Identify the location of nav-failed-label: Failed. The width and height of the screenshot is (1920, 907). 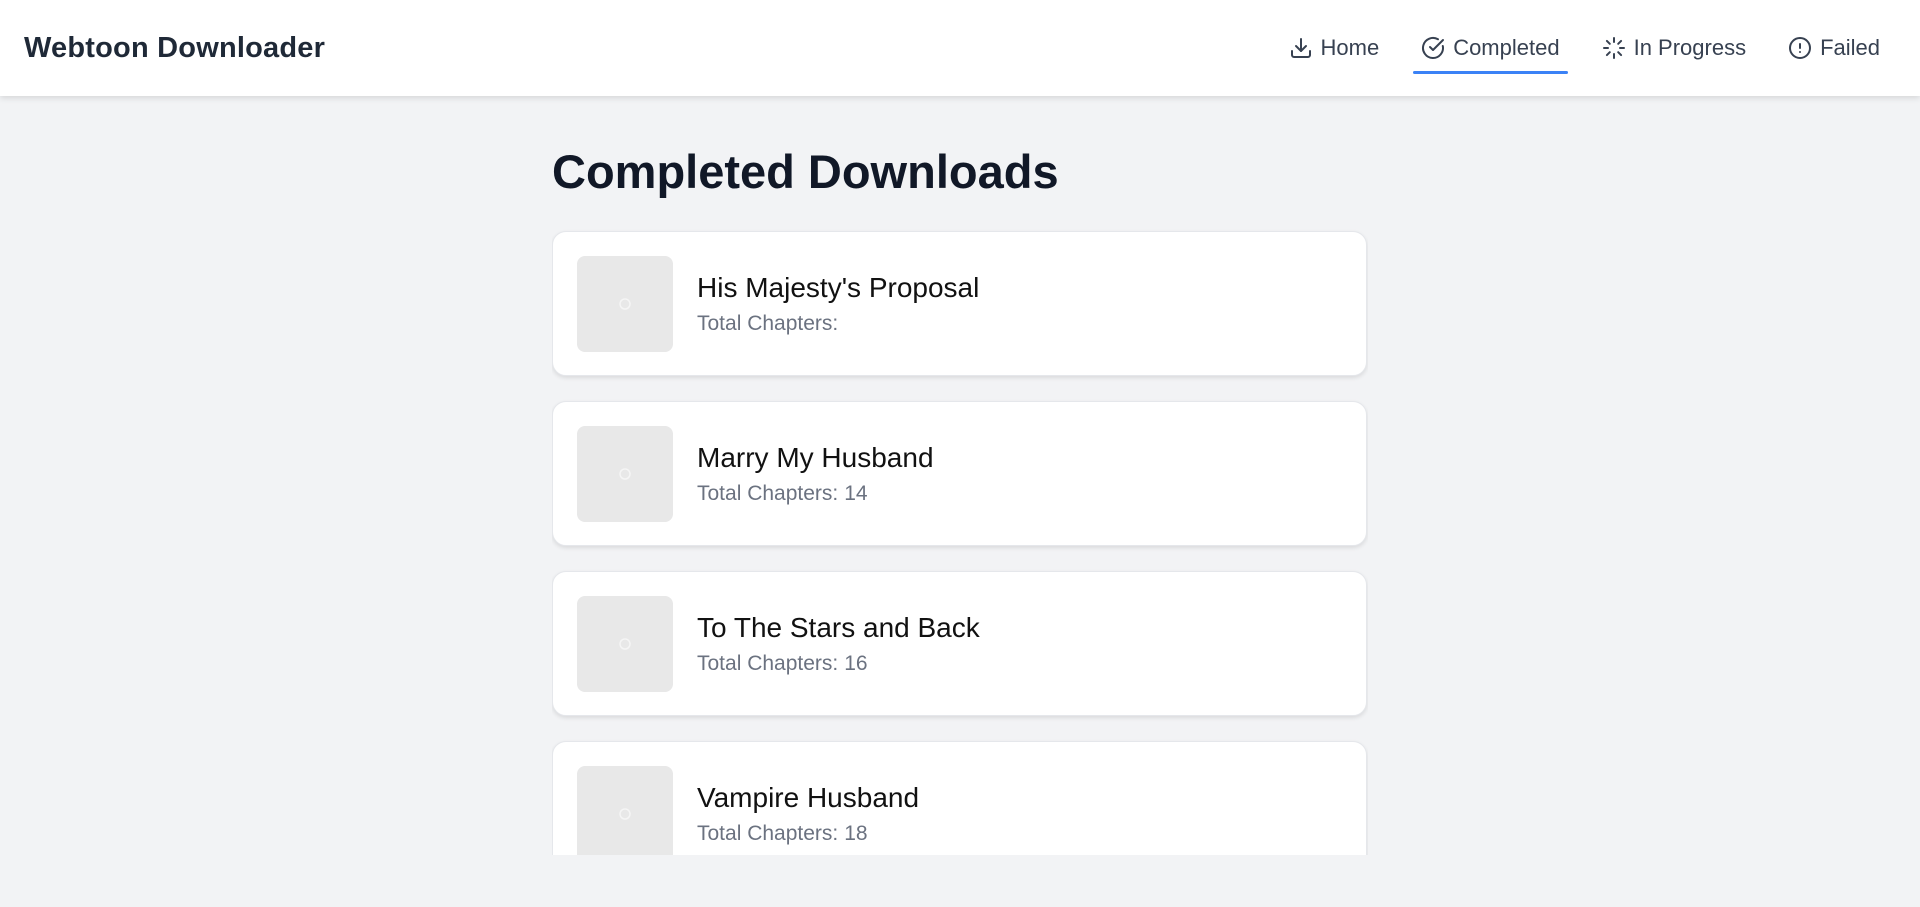
(1850, 47).